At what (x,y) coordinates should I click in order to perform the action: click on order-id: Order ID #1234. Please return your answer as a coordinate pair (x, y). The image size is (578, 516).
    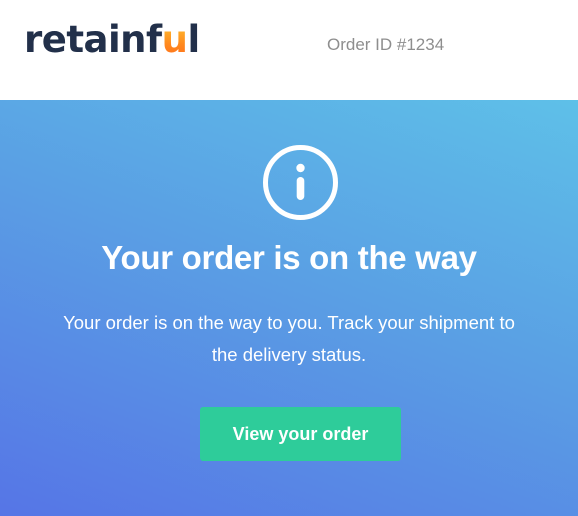
    Looking at the image, I should click on (386, 44).